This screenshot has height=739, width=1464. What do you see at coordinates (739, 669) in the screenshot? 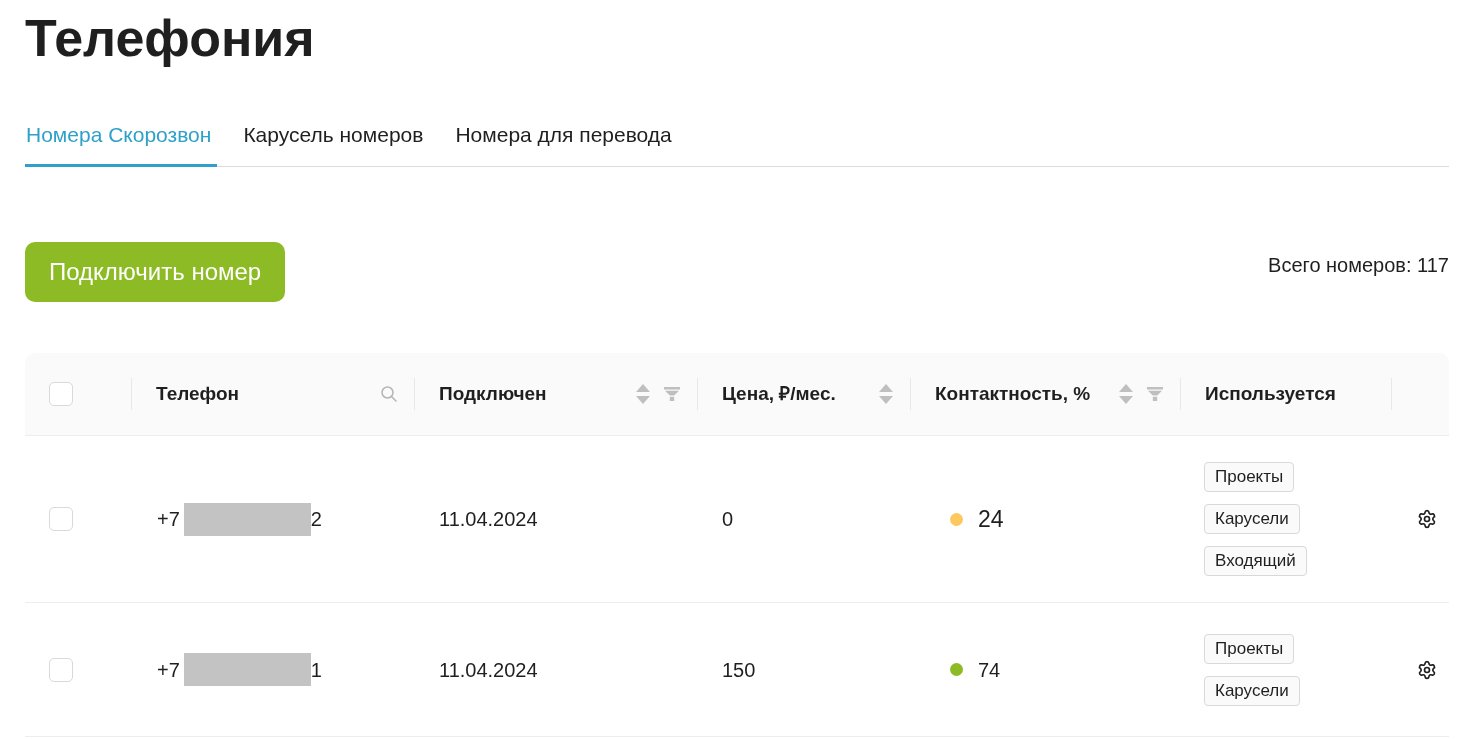
I see `table-cell: 150` at bounding box center [739, 669].